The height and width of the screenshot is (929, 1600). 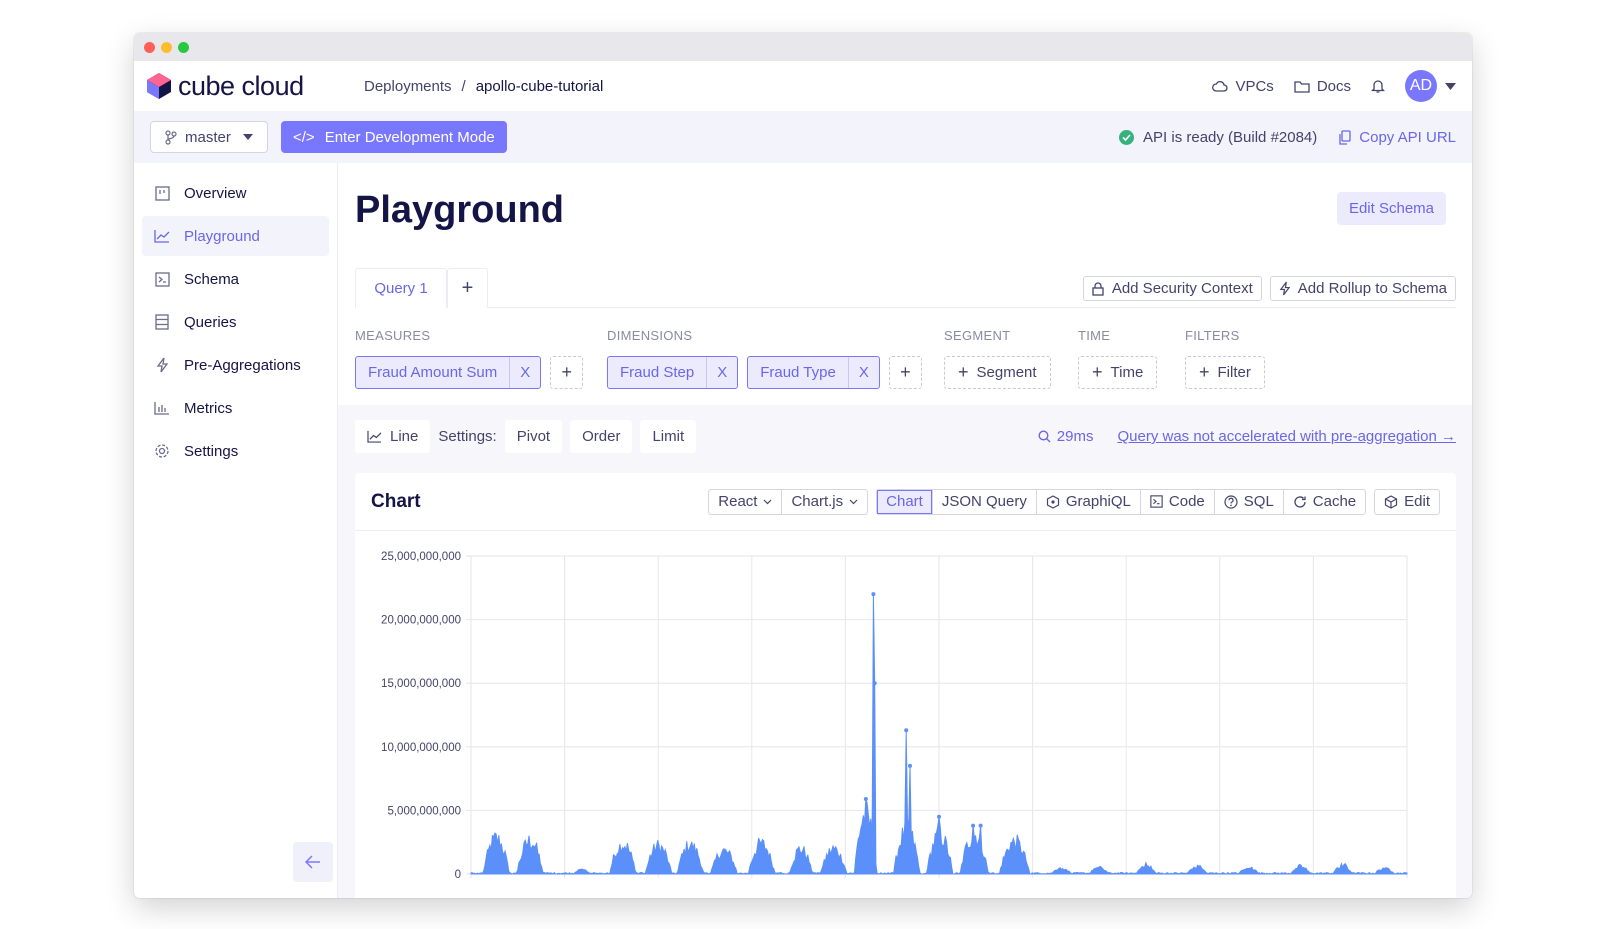 I want to click on limit-button: Limit, so click(x=668, y=436).